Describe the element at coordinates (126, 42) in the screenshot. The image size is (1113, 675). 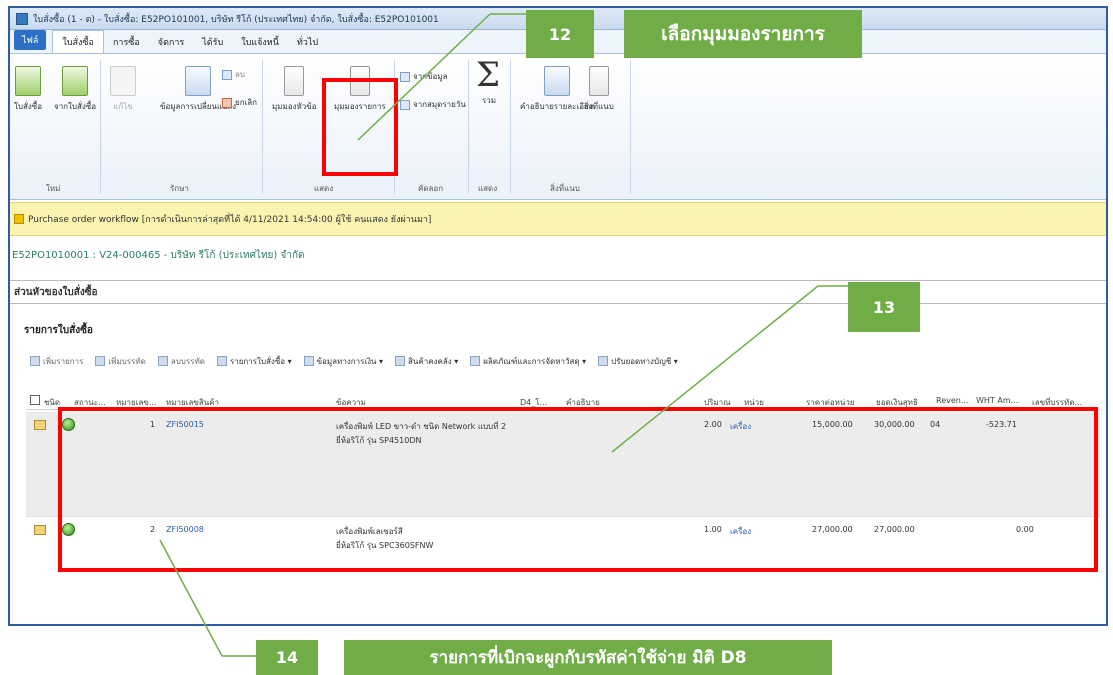
I see `tab-purchase: การซื้อ` at that location.